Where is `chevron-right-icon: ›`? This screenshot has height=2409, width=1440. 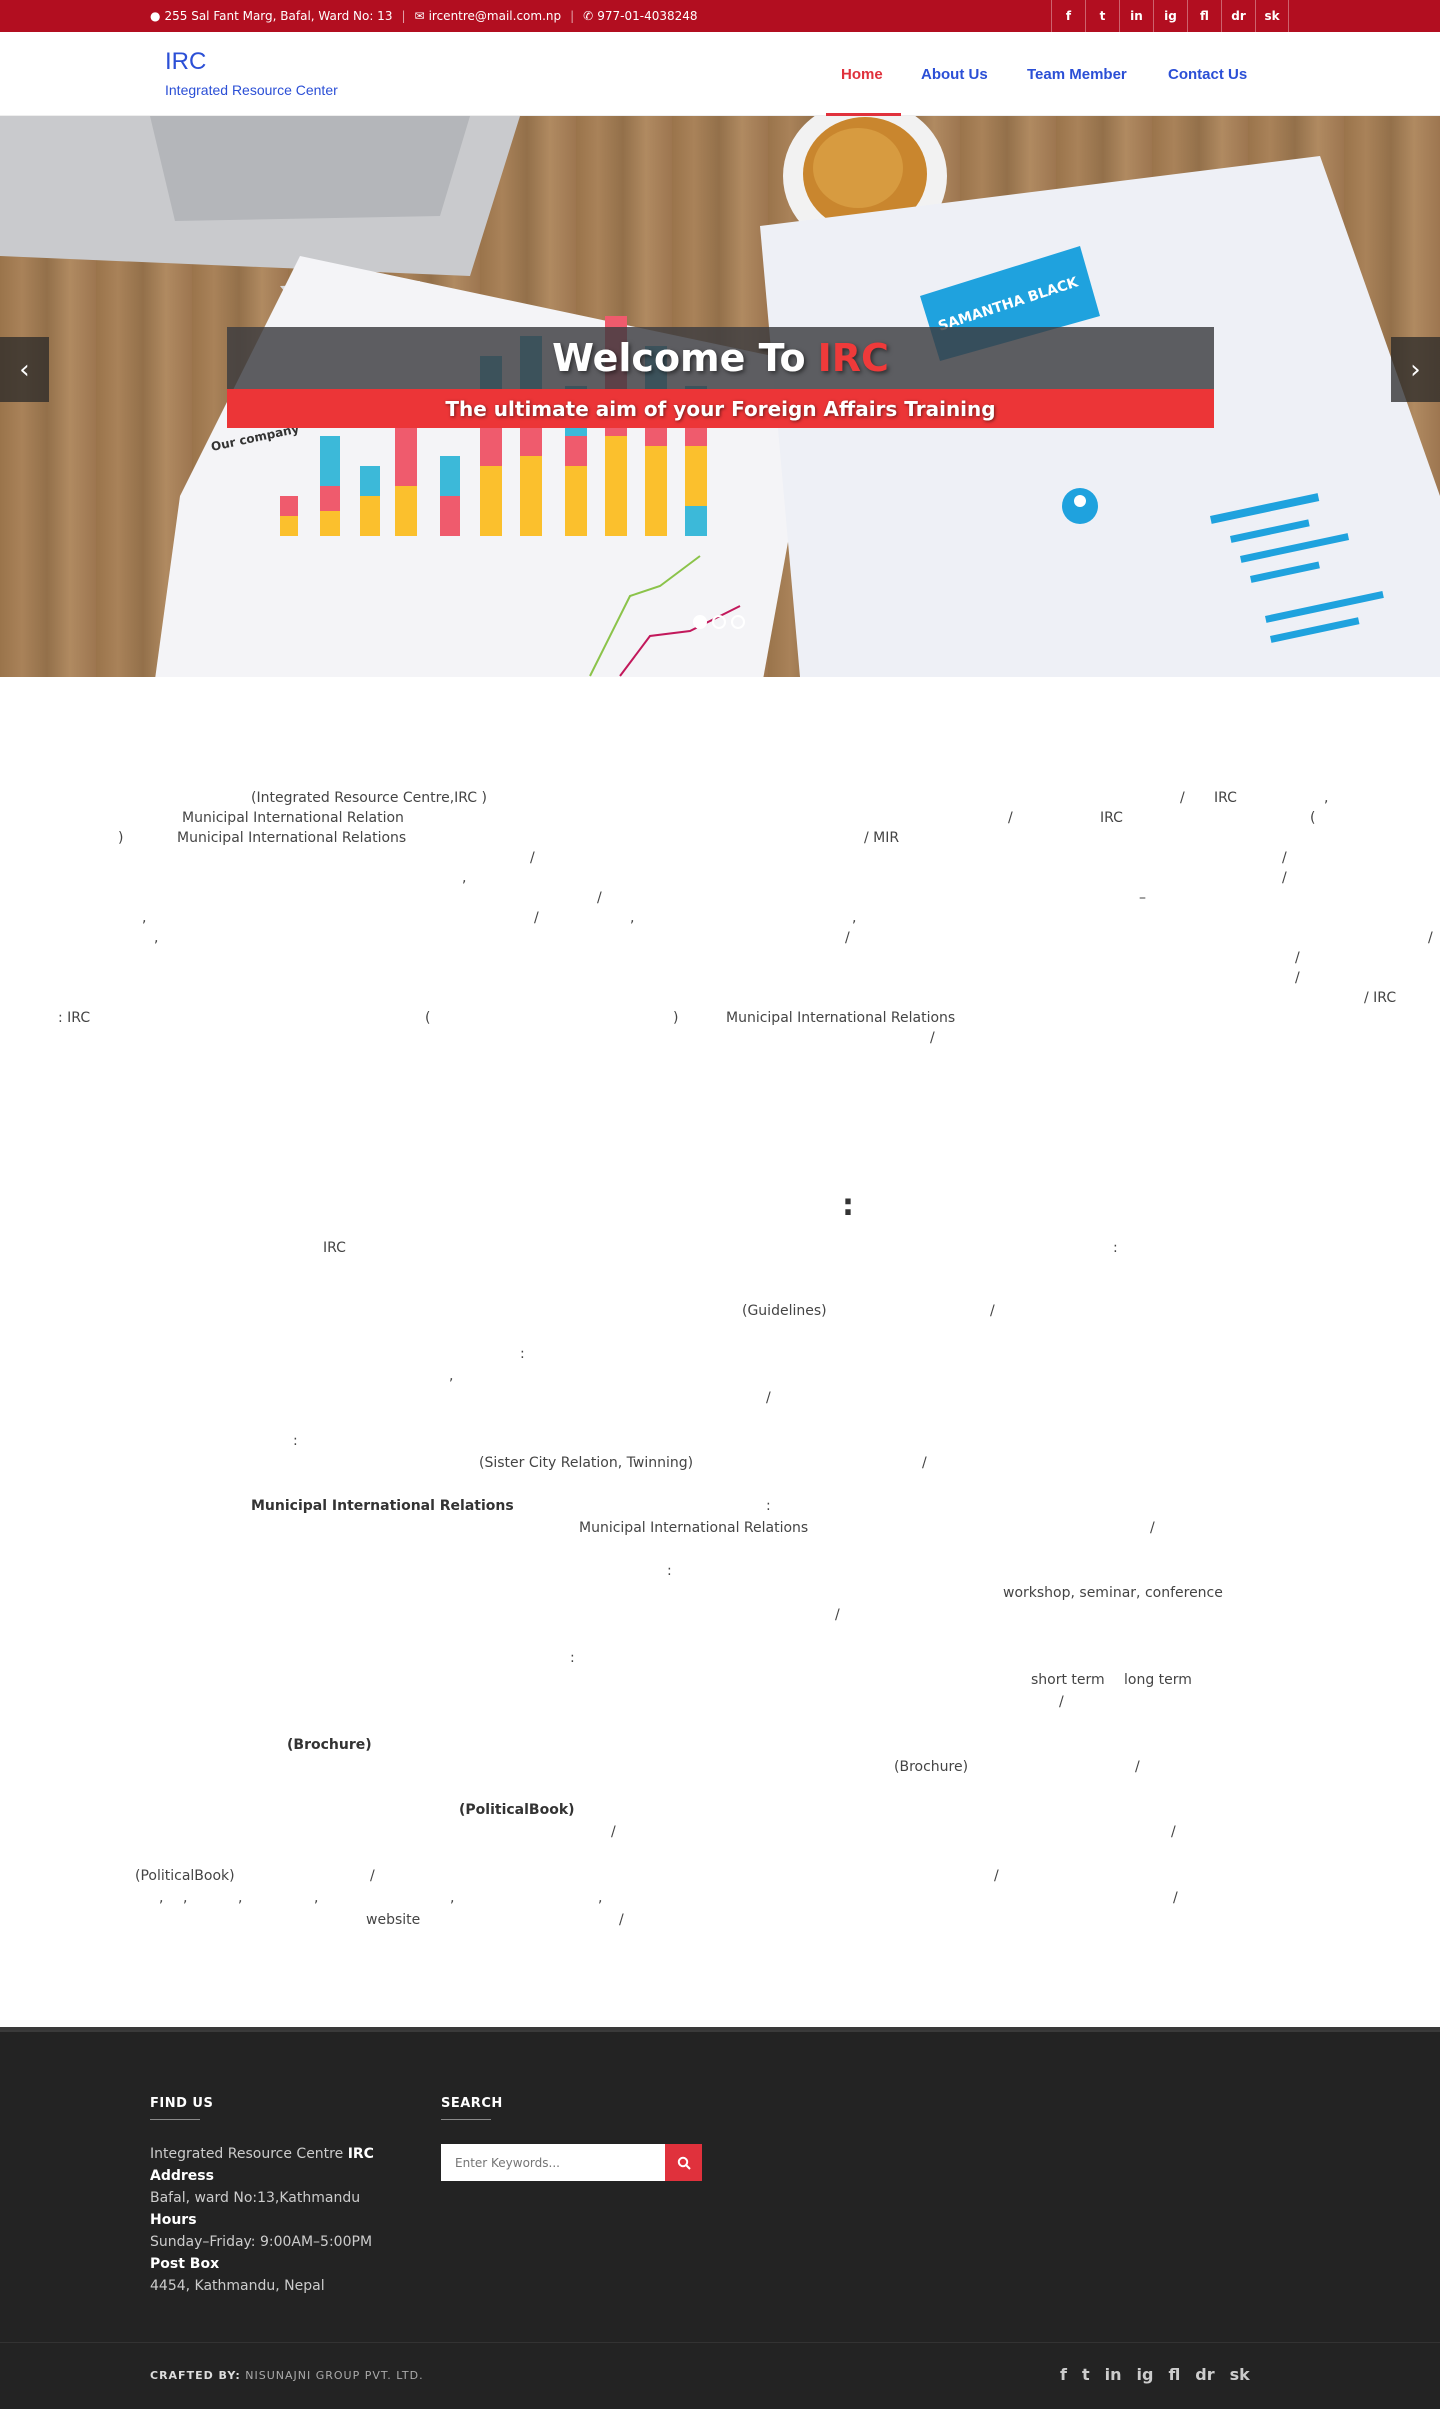 chevron-right-icon: › is located at coordinates (1415, 369).